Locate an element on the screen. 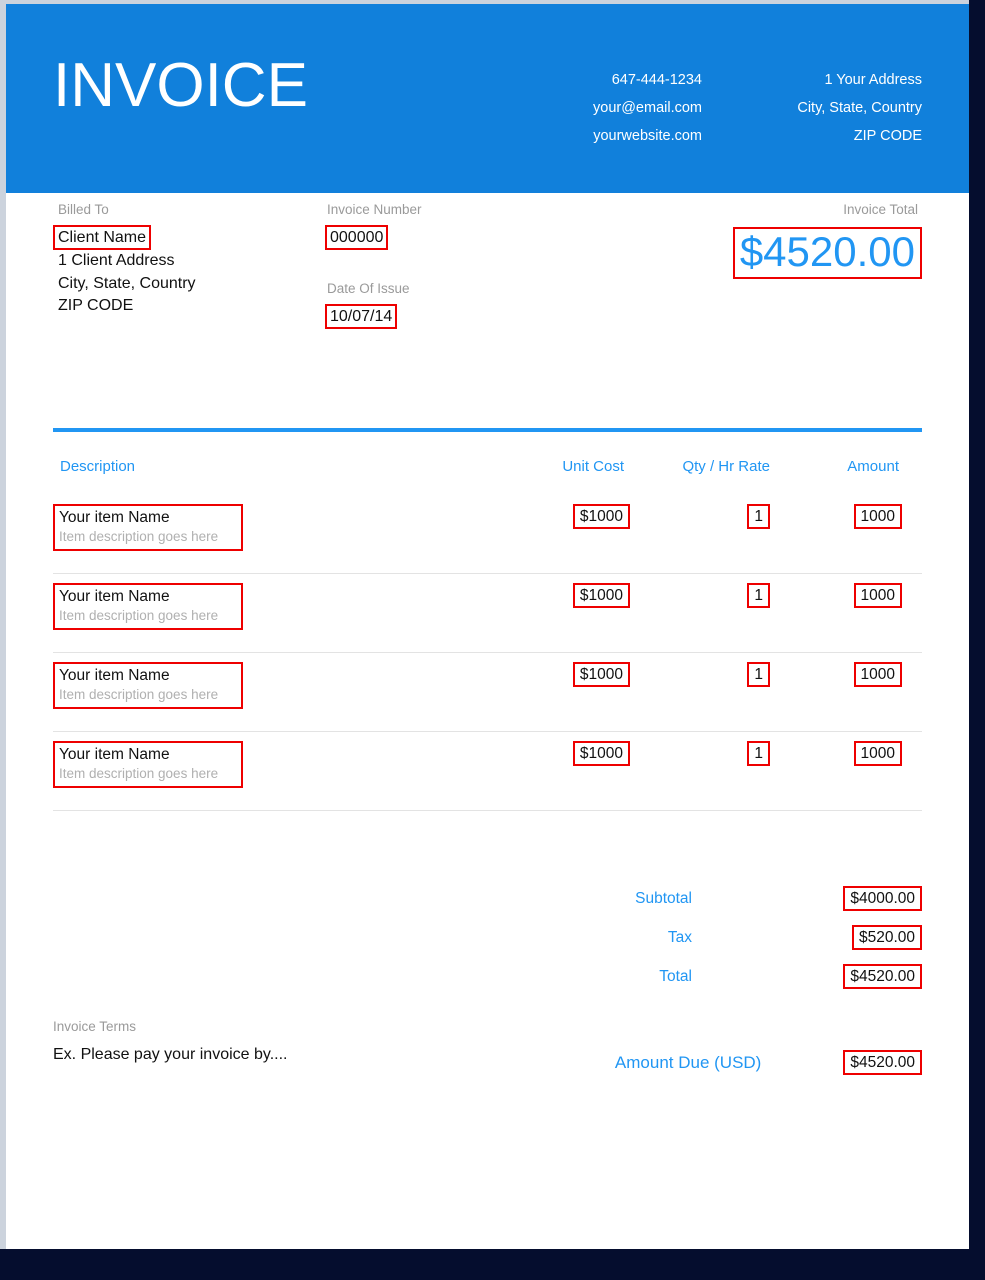  amount-due-value: $4520.00 is located at coordinates (882, 1062).